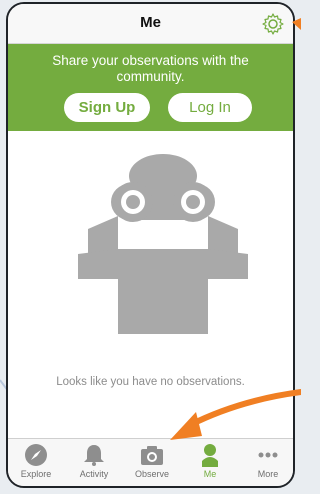 The width and height of the screenshot is (320, 494). What do you see at coordinates (152, 455) in the screenshot?
I see `camera-icon` at bounding box center [152, 455].